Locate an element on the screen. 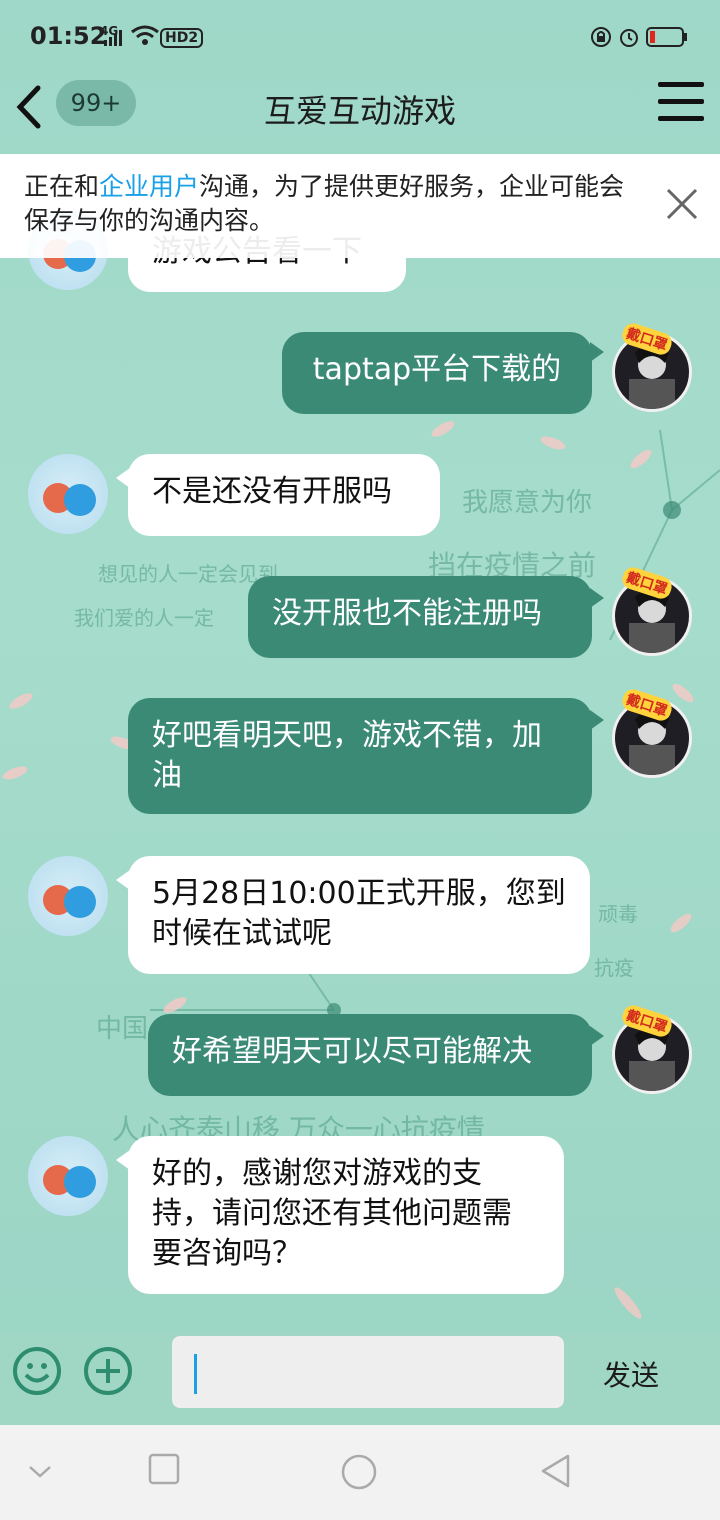 The width and height of the screenshot is (720, 1520). chat-title: 互爱互动游戏 is located at coordinates (359, 111).